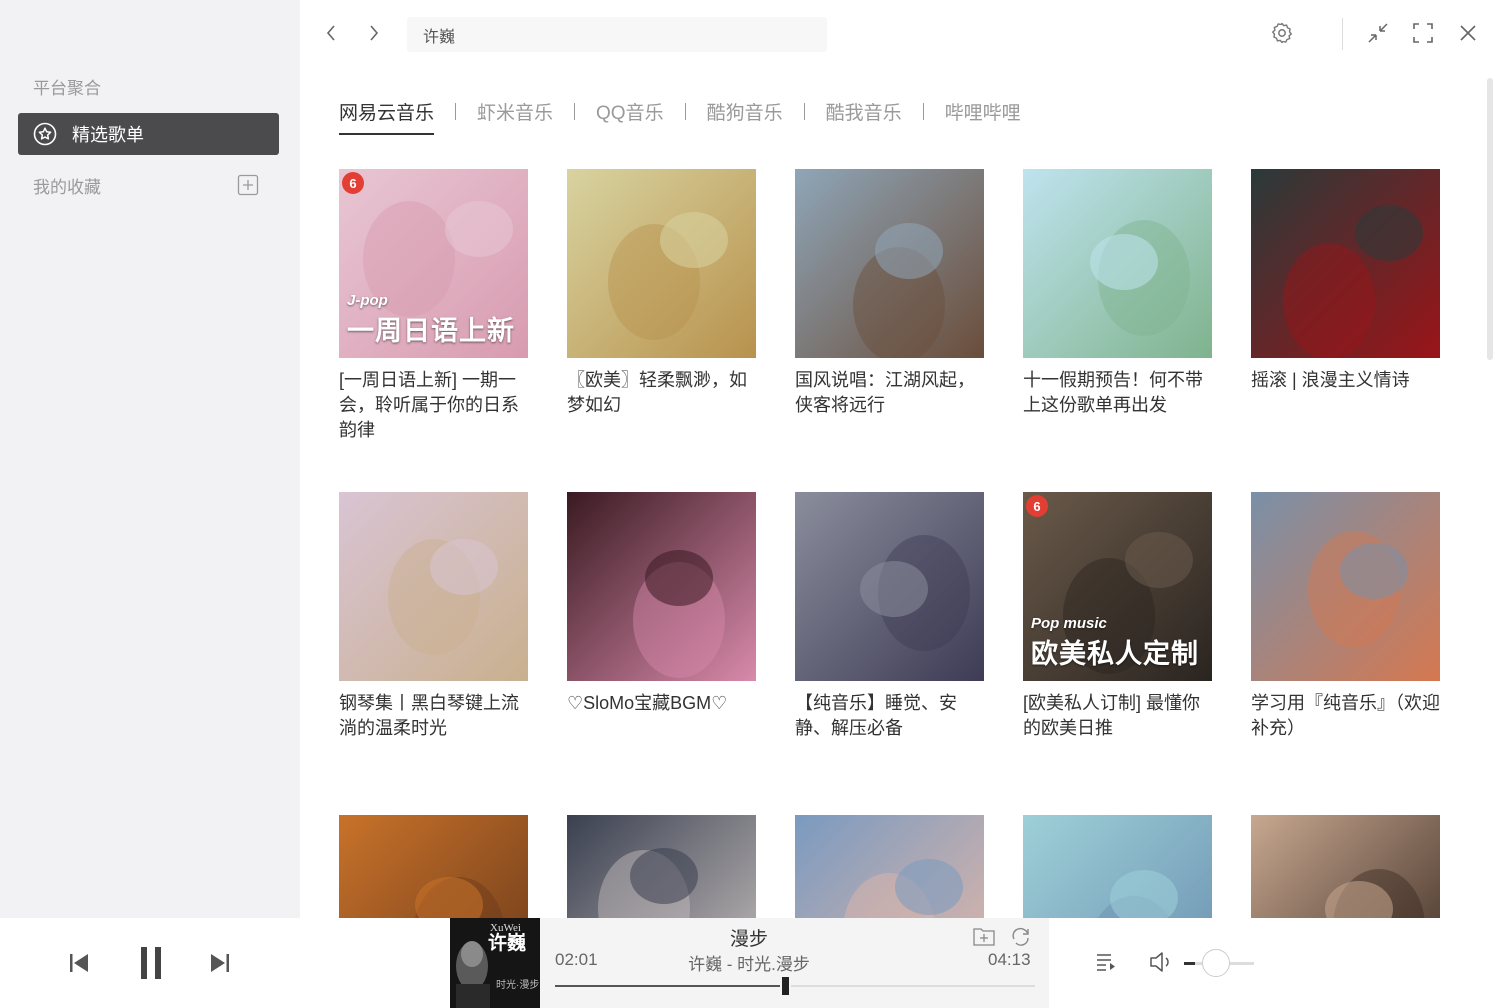 This screenshot has height=1008, width=1500. What do you see at coordinates (431, 331) in the screenshot?
I see `cover-caption-big: 一周日语上新` at bounding box center [431, 331].